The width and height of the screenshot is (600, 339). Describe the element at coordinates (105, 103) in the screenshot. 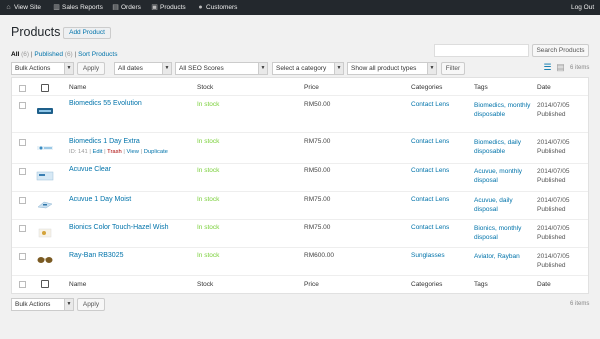

I see `product-name-link: Biomedics 55 Evolution` at that location.